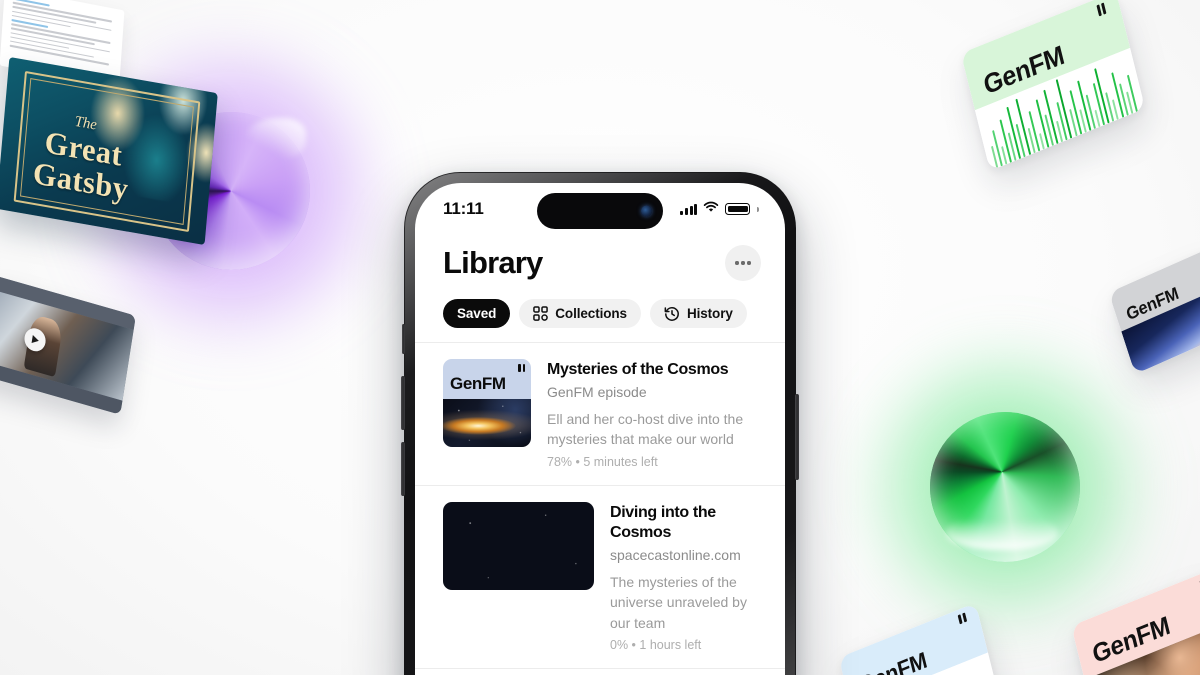 The width and height of the screenshot is (1200, 675). Describe the element at coordinates (463, 208) in the screenshot. I see `status-time: 11:11` at that location.